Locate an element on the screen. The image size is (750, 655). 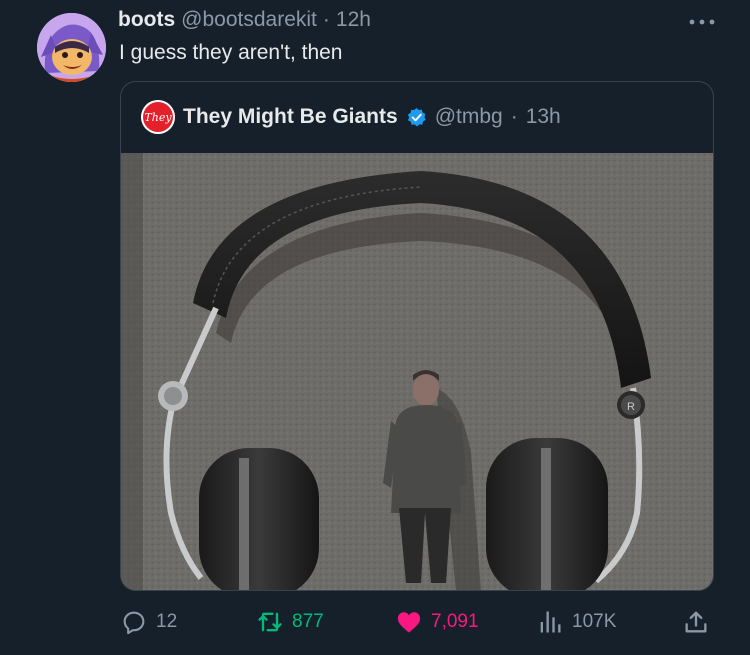
quoted-tweet-header: They They Might Be Giants @tmbg · 13h is located at coordinates (351, 117).